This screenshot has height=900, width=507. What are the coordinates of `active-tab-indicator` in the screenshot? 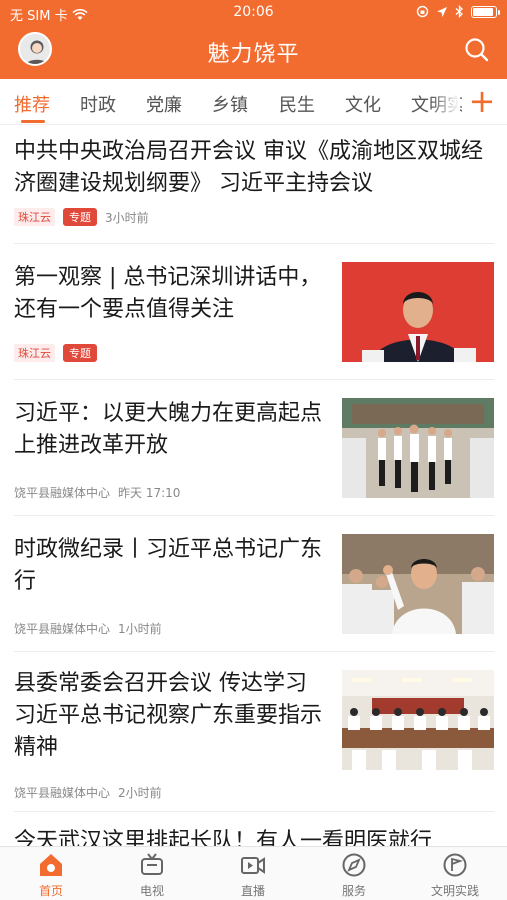 It's located at (33, 121).